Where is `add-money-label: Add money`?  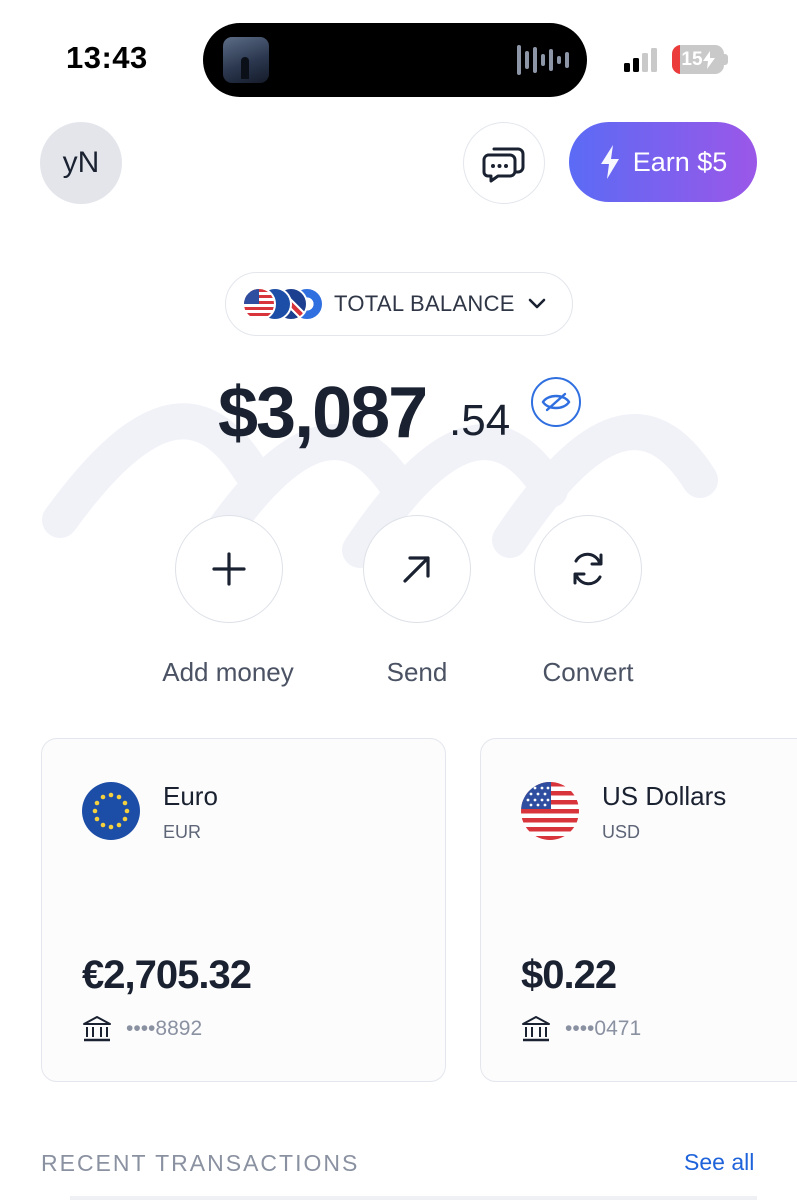 add-money-label: Add money is located at coordinates (228, 672).